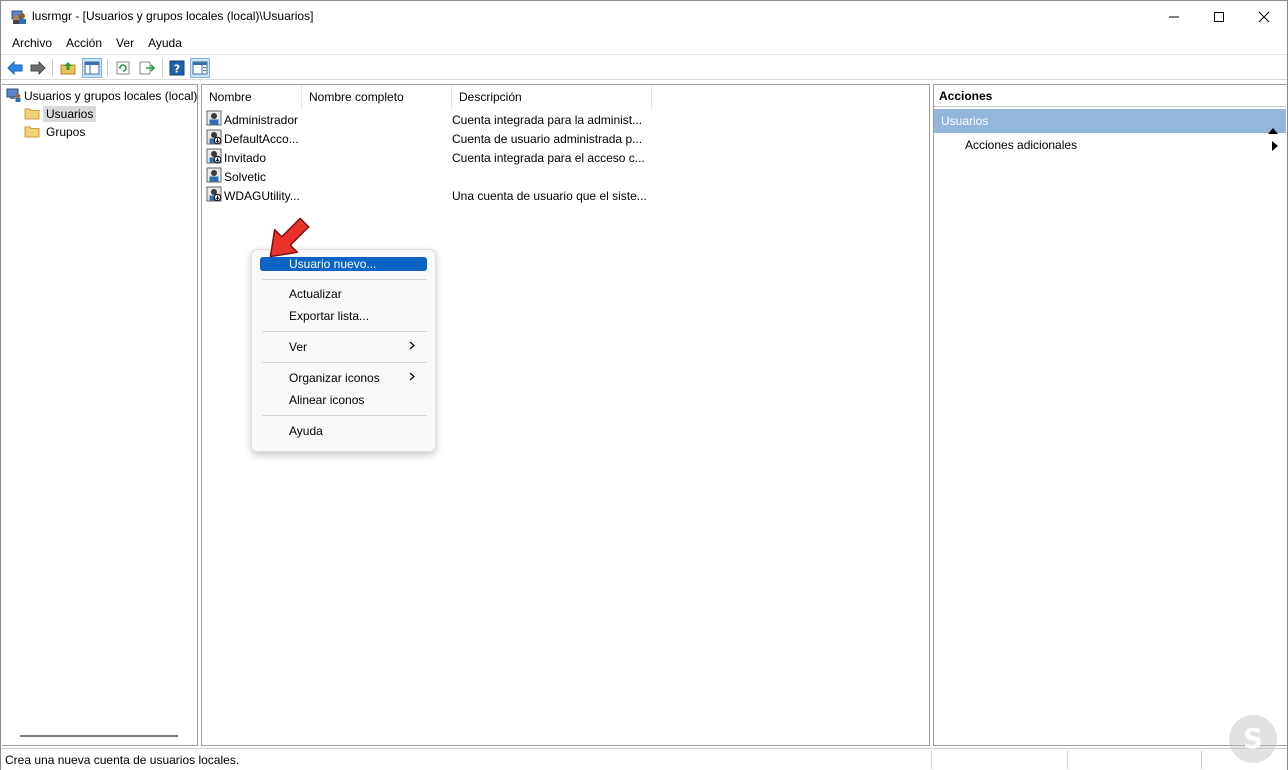 Image resolution: width=1288 pixels, height=770 pixels. Describe the element at coordinates (343, 294) in the screenshot. I see `menu-item-actualizar: Actualizar` at that location.